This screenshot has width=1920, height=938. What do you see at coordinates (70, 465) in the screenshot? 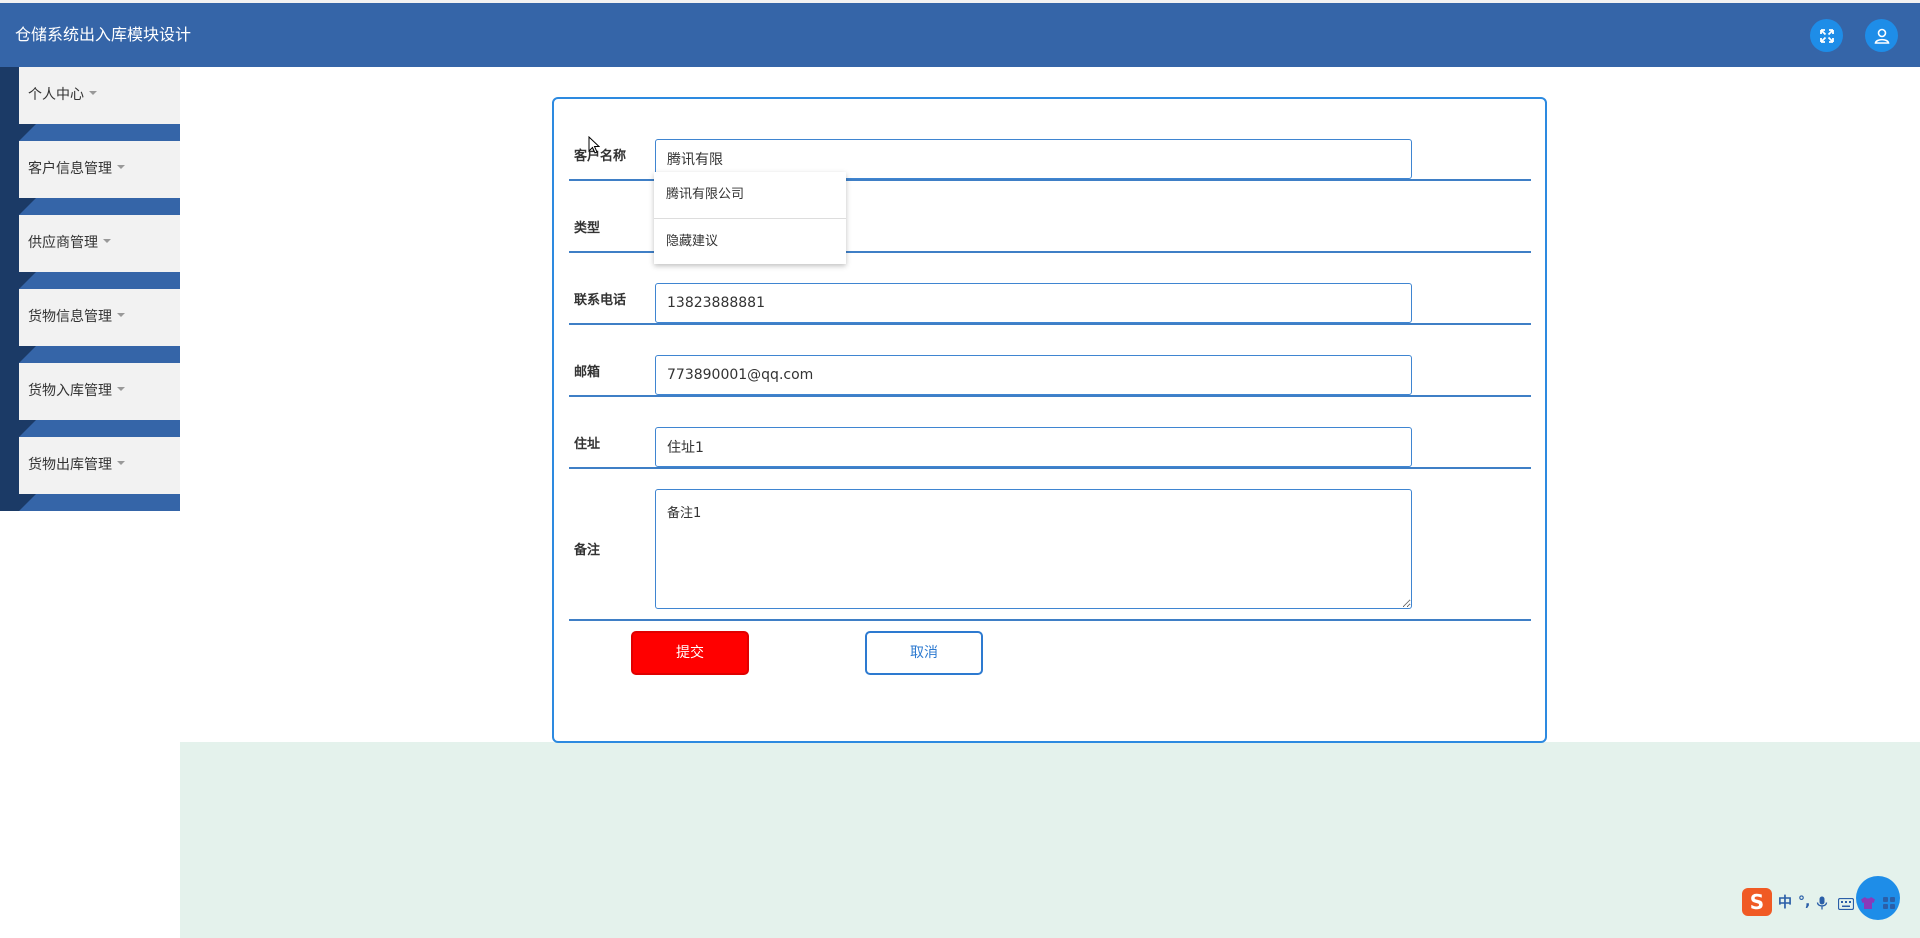
I see `sidebar-item-label: 货物出库管理` at bounding box center [70, 465].